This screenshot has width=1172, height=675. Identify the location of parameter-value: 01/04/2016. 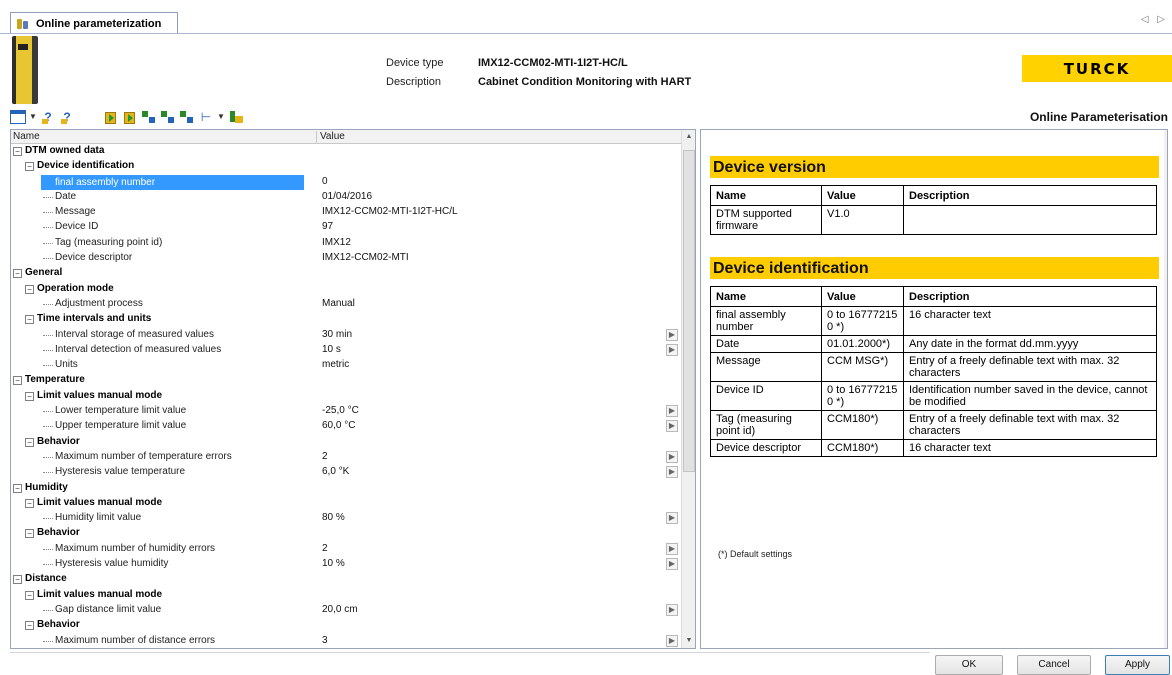
(347, 196).